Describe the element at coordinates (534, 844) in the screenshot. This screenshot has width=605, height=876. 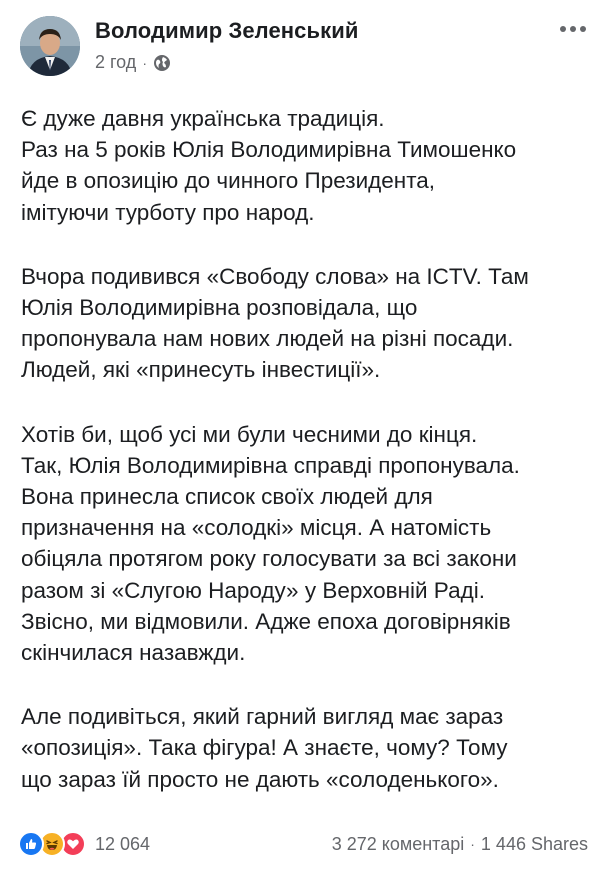
I see `shares-count: 1 446 Shares` at that location.